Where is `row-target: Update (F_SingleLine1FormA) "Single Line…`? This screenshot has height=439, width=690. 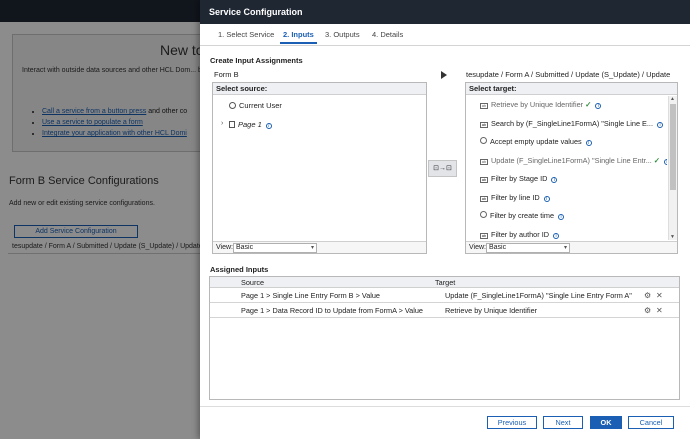 row-target: Update (F_SingleLine1FormA) "Single Line… is located at coordinates (538, 295).